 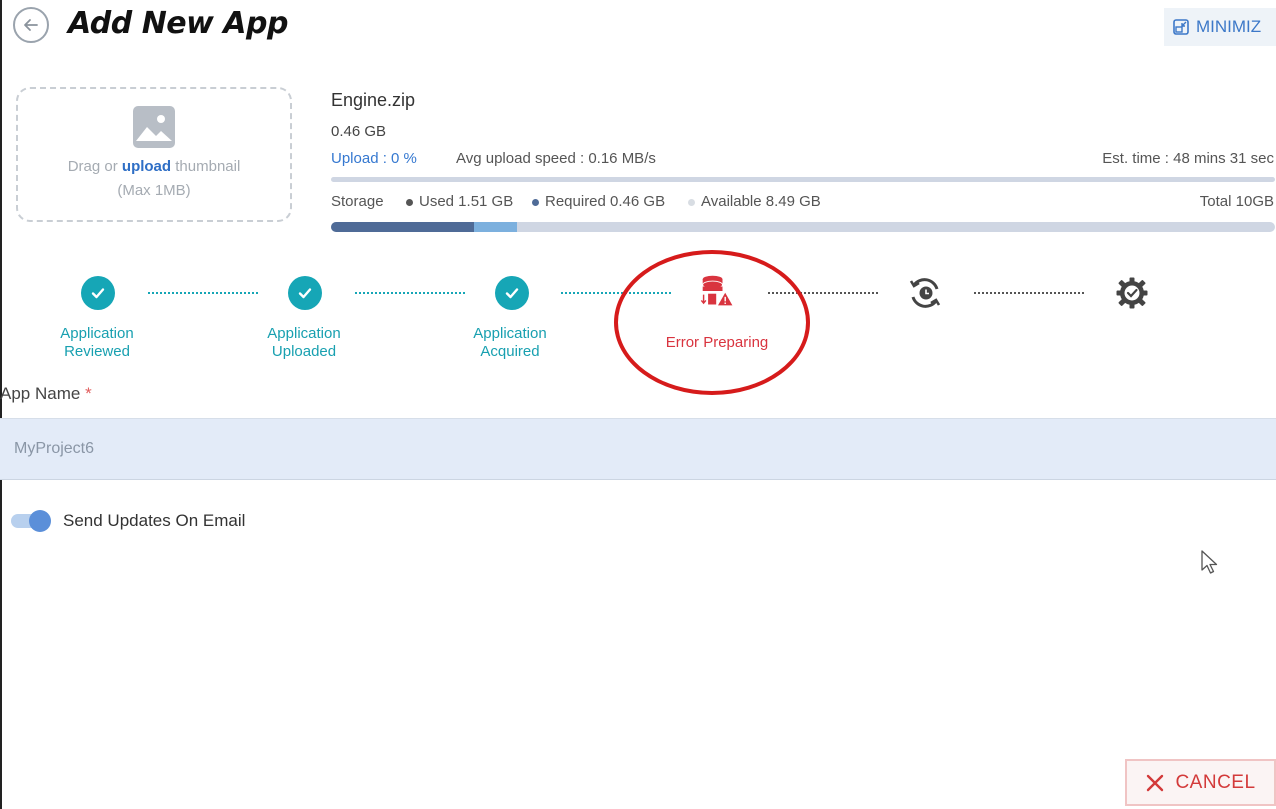 I want to click on storage-required-segment, so click(x=495, y=227).